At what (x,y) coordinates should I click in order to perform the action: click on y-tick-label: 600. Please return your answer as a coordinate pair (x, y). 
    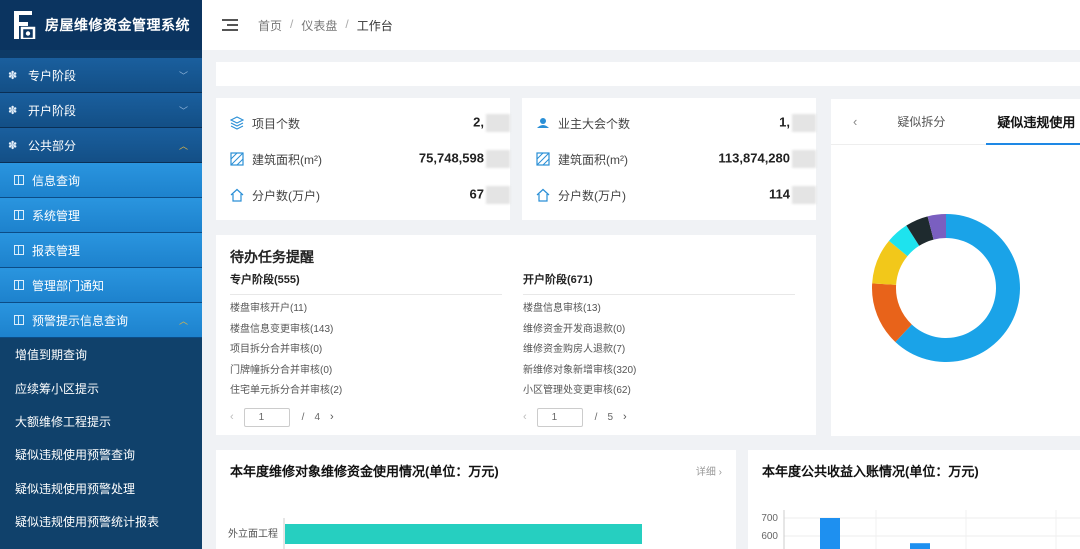
    Looking at the image, I should click on (769, 536).